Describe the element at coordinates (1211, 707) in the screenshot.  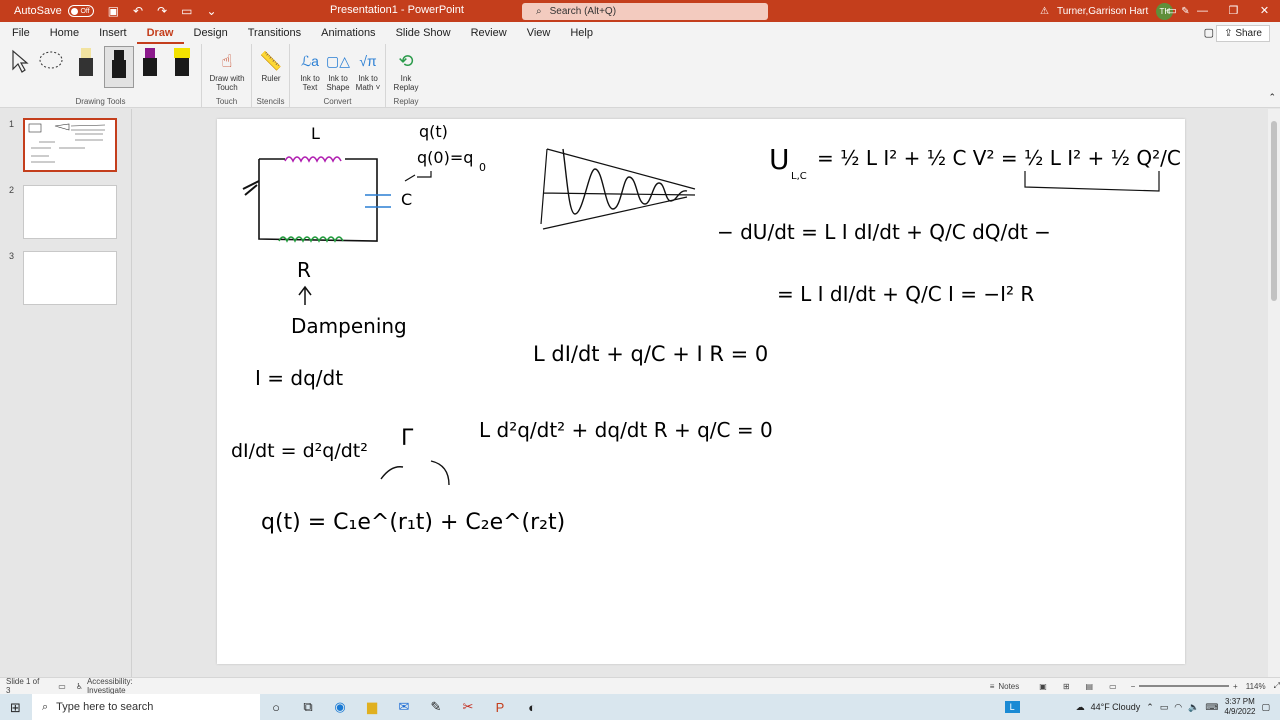
I see `keyboard-icon: ⌨` at that location.